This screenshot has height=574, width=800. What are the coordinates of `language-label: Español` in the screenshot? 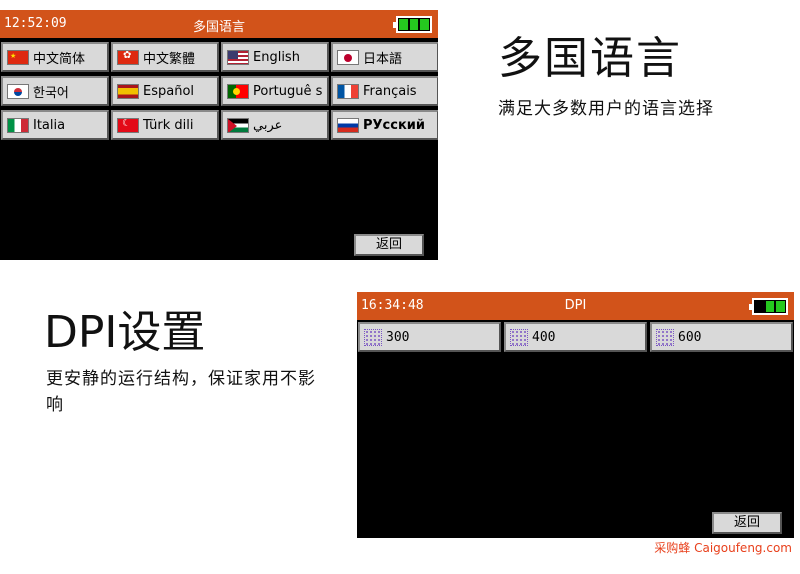 It's located at (169, 91).